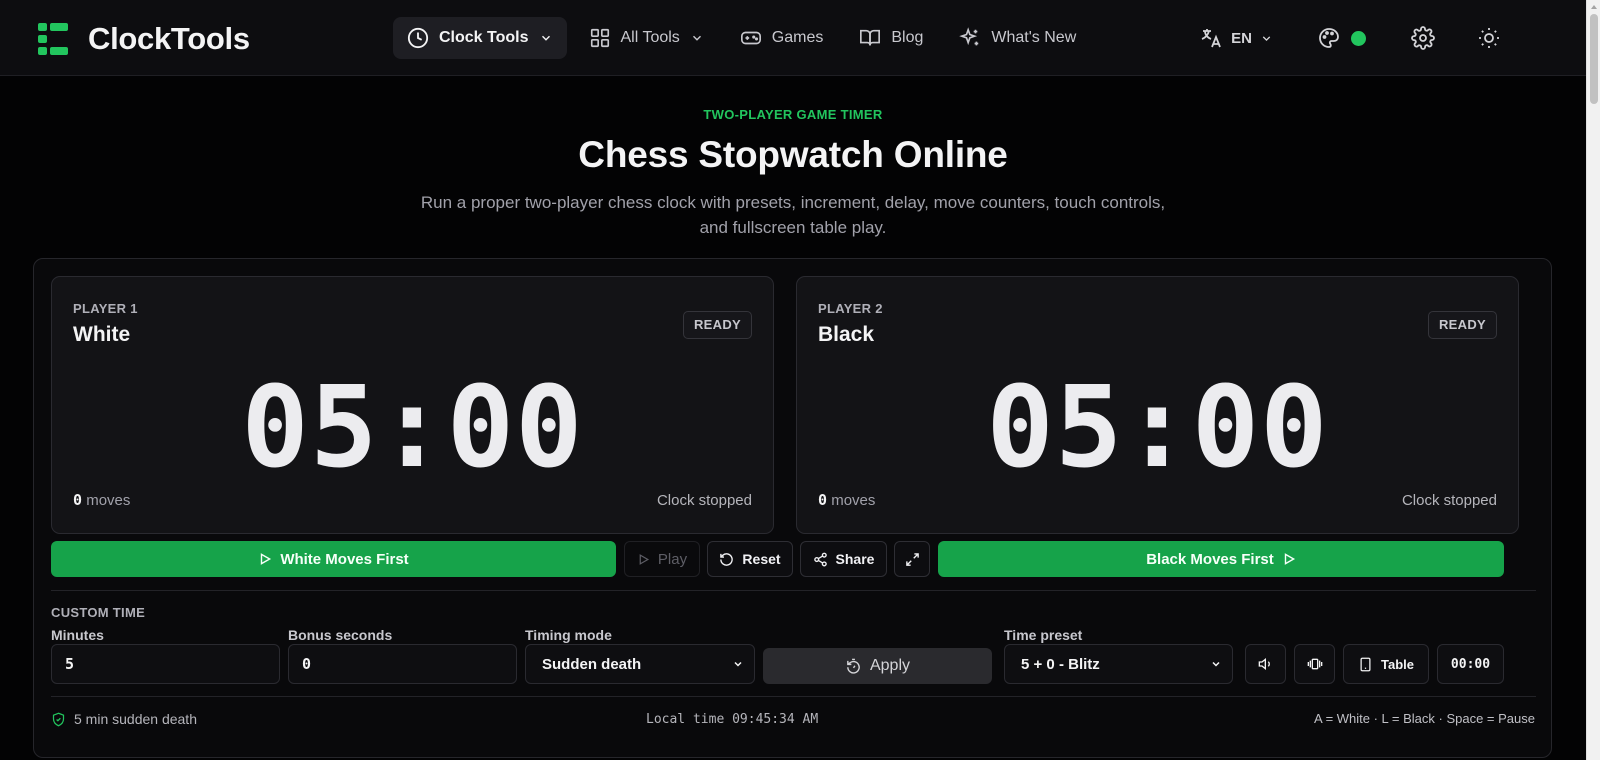  Describe the element at coordinates (1449, 500) in the screenshot. I see `player-2-clock-status: Clock stopped` at that location.